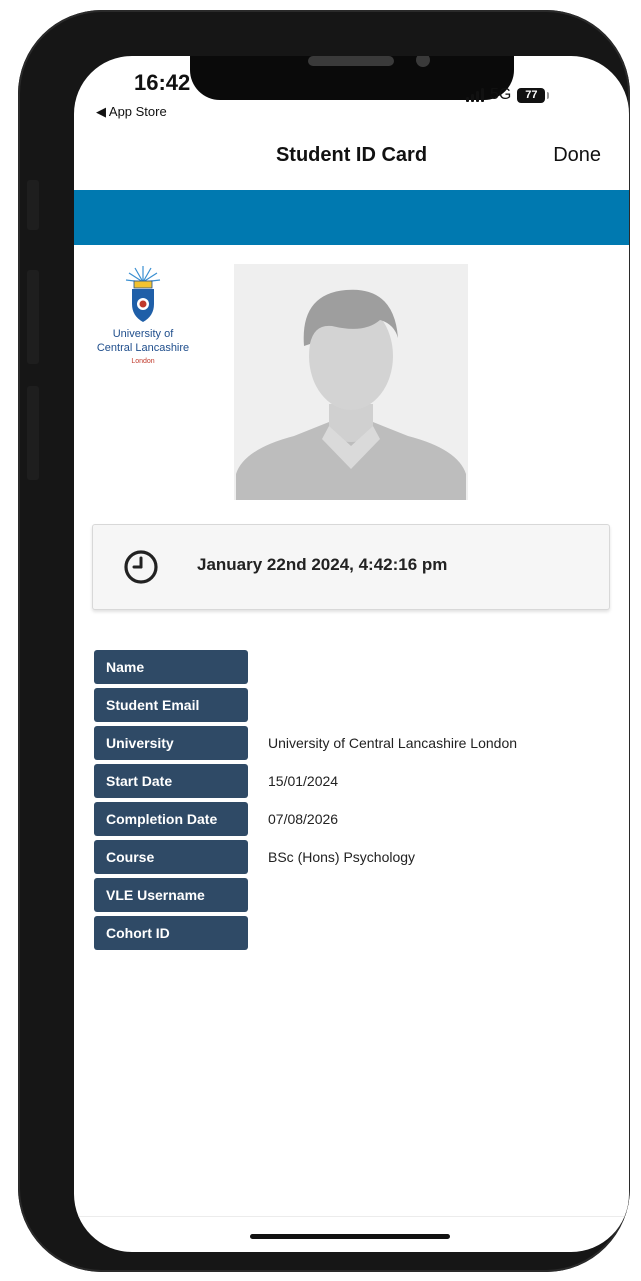  What do you see at coordinates (577, 155) in the screenshot?
I see `done-button: Done` at bounding box center [577, 155].